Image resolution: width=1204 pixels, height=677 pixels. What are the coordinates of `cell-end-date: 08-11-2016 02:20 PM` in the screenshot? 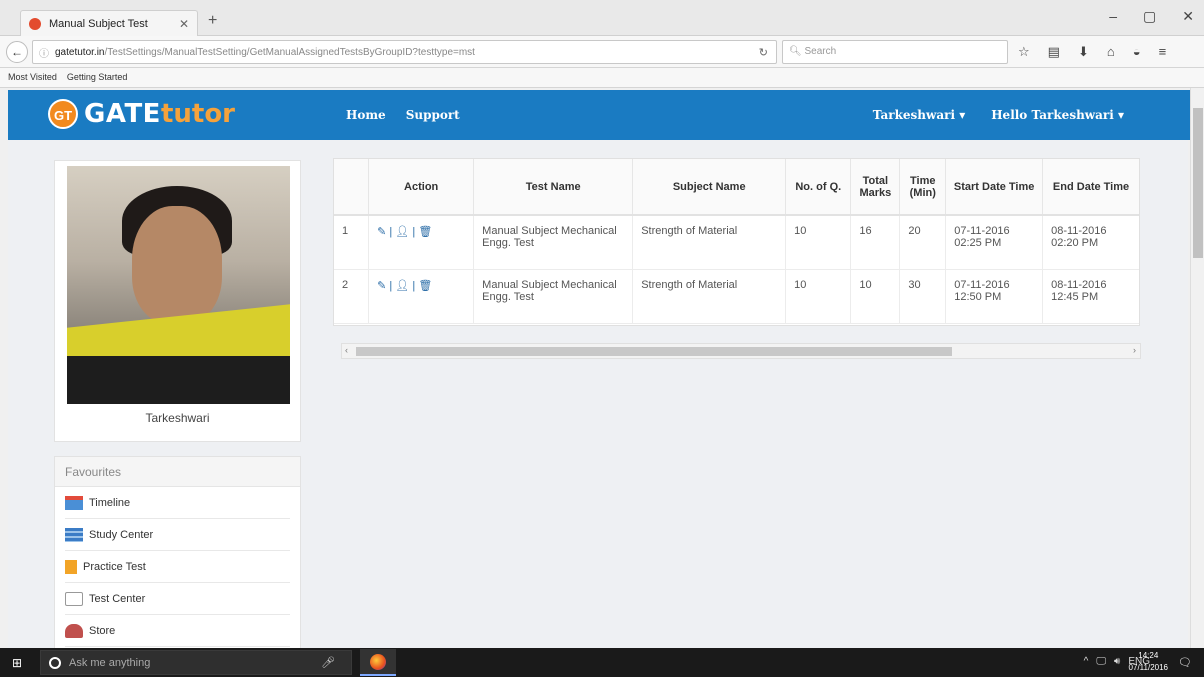 It's located at (1090, 242).